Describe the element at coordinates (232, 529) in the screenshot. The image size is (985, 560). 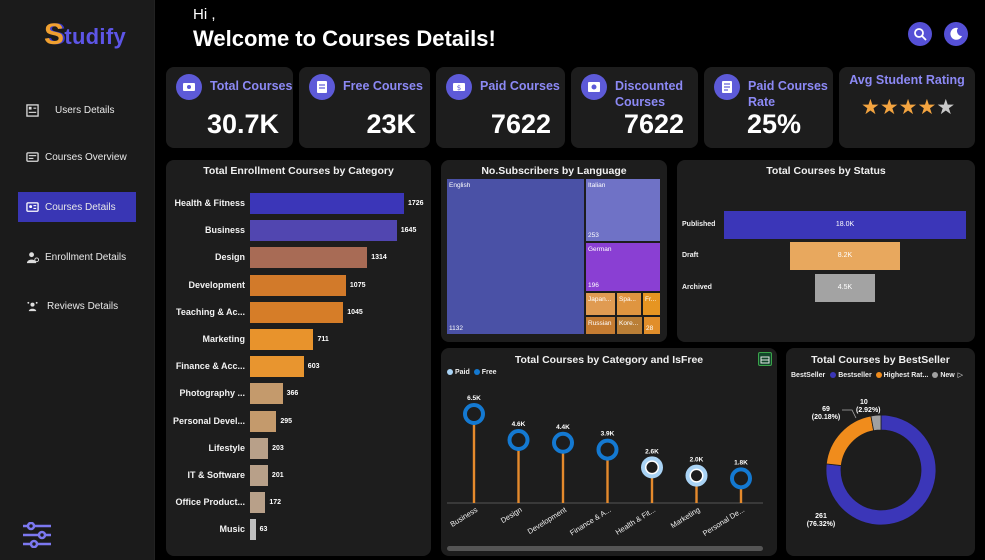
I see `bar-label: Music` at that location.